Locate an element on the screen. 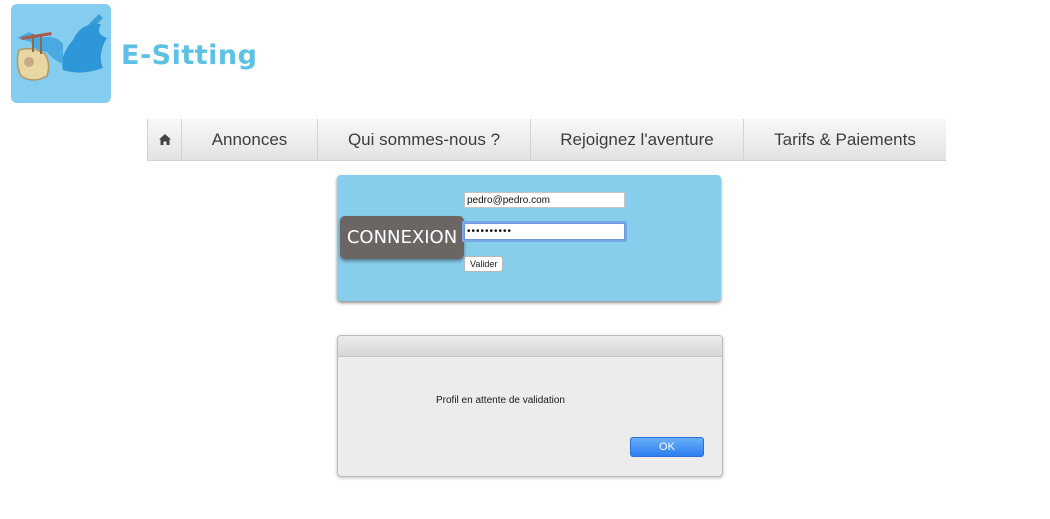 This screenshot has height=519, width=1050. nav-item-label: Tarifs & Paiements is located at coordinates (845, 139).